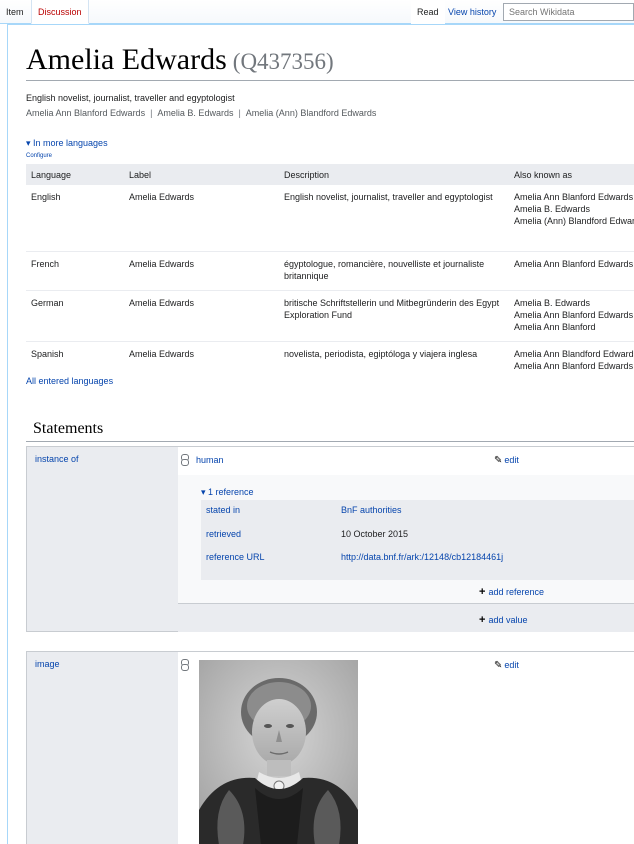 The width and height of the screenshot is (634, 844). Describe the element at coordinates (283, 61) in the screenshot. I see `entity-id: (Q437356)` at that location.